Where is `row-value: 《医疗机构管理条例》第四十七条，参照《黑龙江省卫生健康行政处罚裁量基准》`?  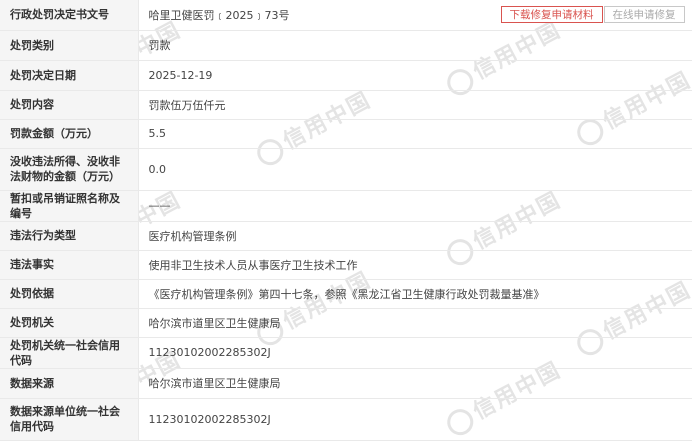
row-value: 《医疗机构管理条例》第四十七条，参照《黑龙江省卫生健康行政处罚裁量基准》 is located at coordinates (415, 294).